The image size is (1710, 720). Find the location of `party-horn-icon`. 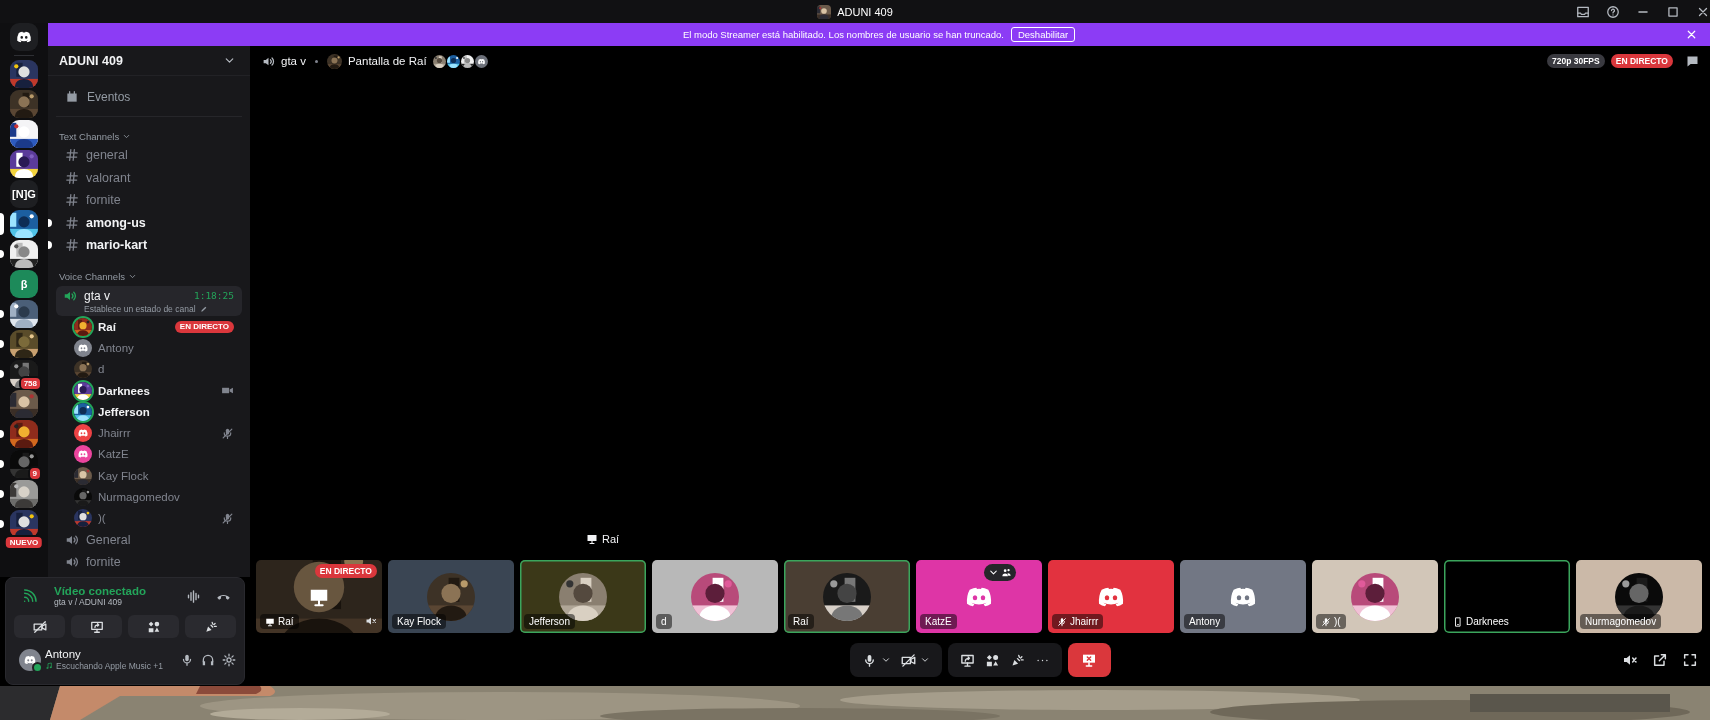

party-horn-icon is located at coordinates (1017, 660).